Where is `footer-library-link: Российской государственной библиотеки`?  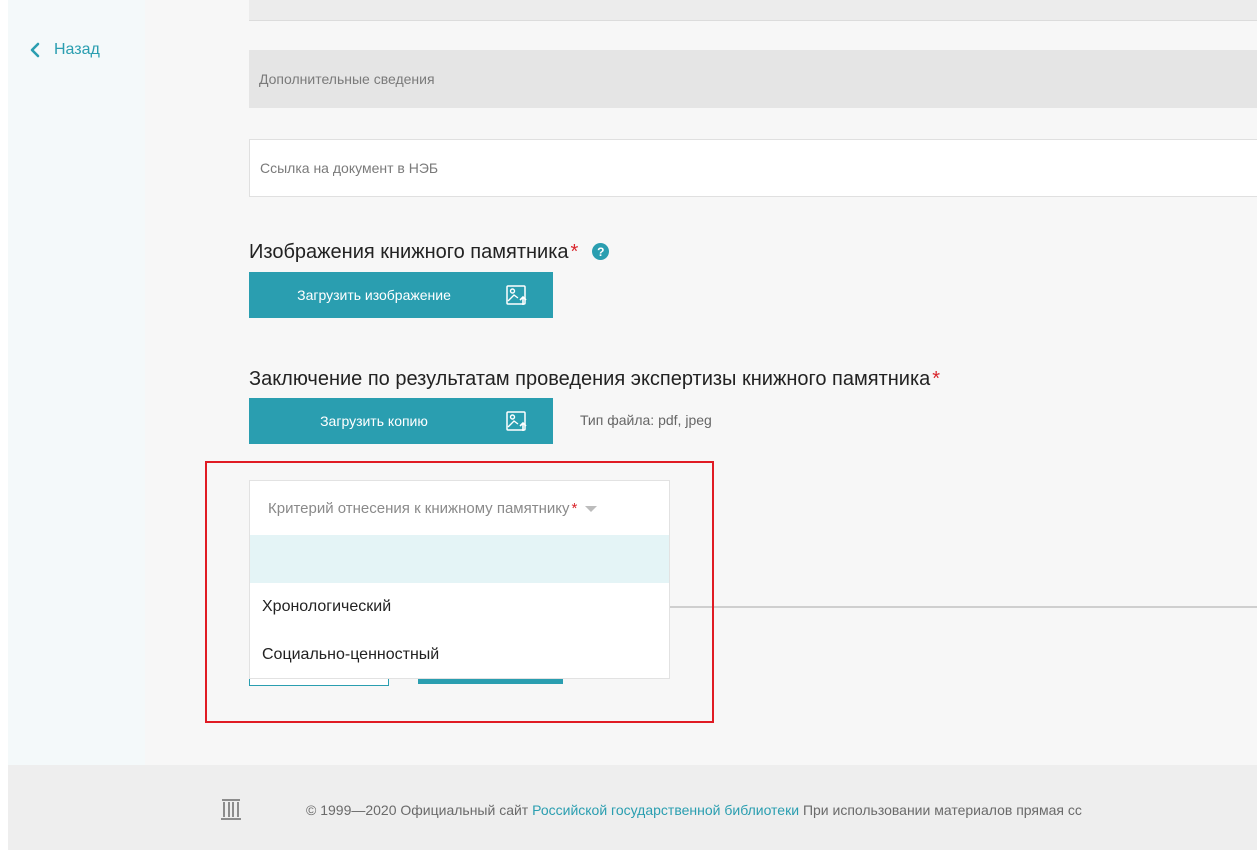
footer-library-link: Российской государственной библиотеки is located at coordinates (665, 810).